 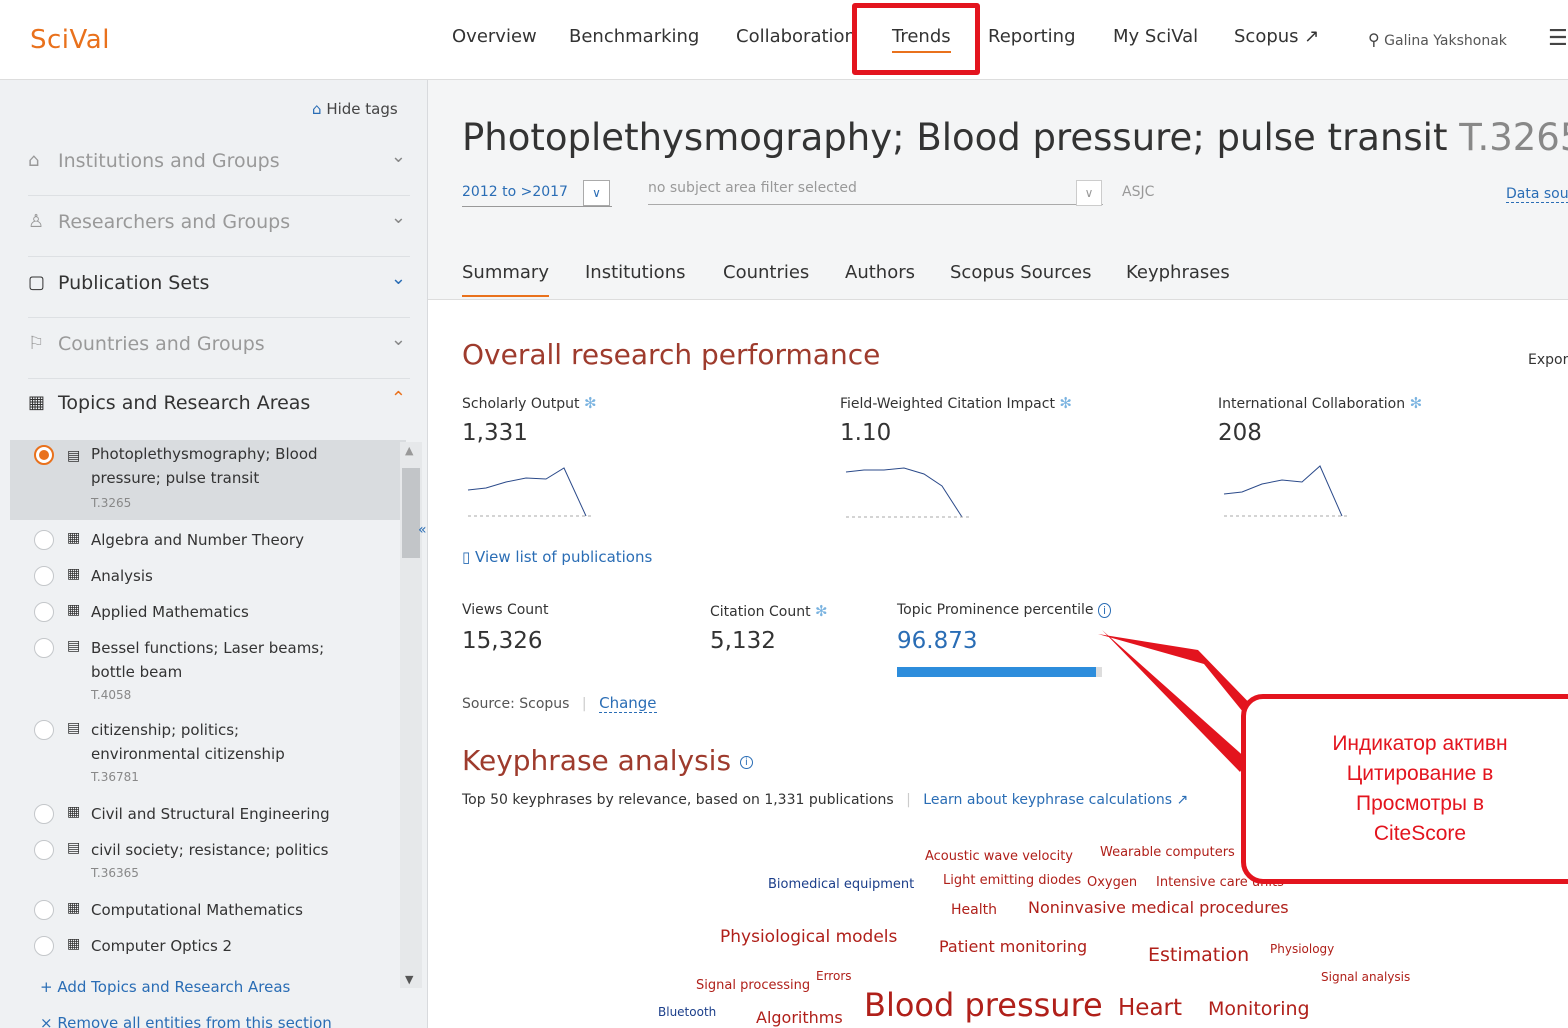 I want to click on list-item: ▦ Algebra and Number Theory, so click(x=208, y=543).